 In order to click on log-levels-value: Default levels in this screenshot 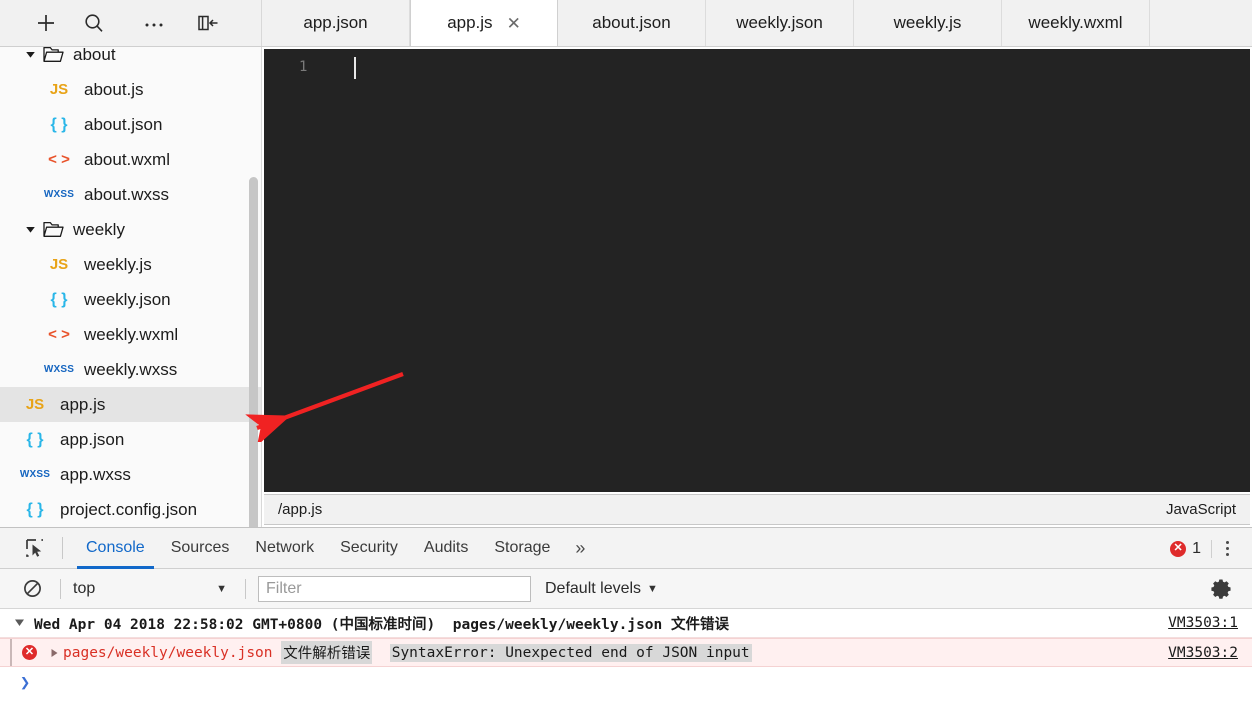, I will do `click(593, 588)`.